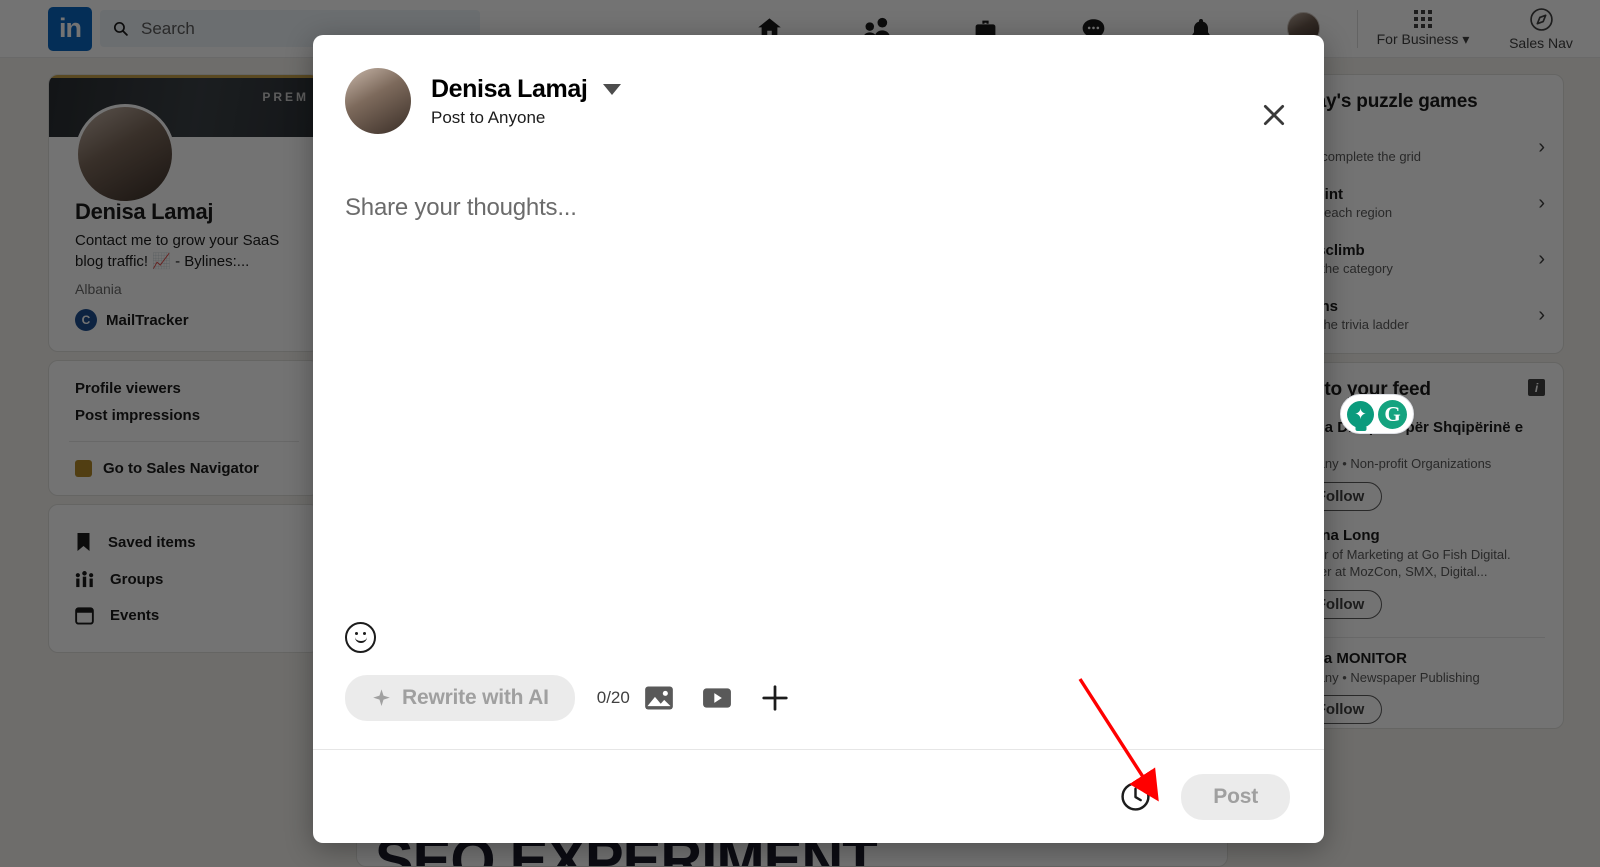  I want to click on grammarly-widget: ✦ G, so click(1377, 414).